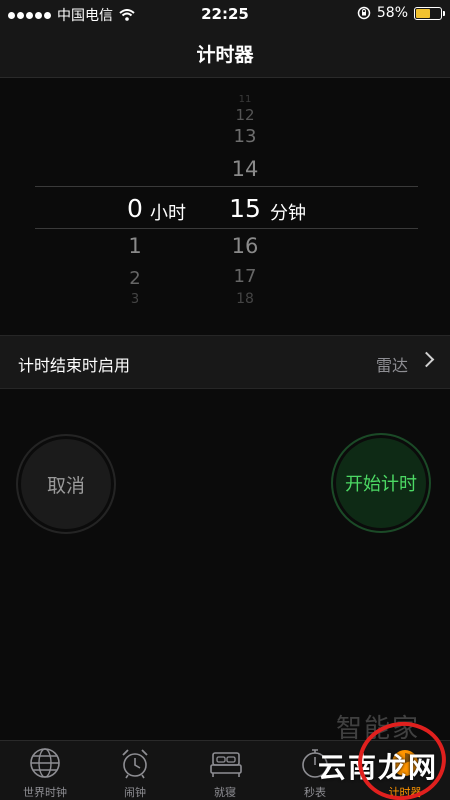  Describe the element at coordinates (423, 13) in the screenshot. I see `battery-level-fill` at that location.